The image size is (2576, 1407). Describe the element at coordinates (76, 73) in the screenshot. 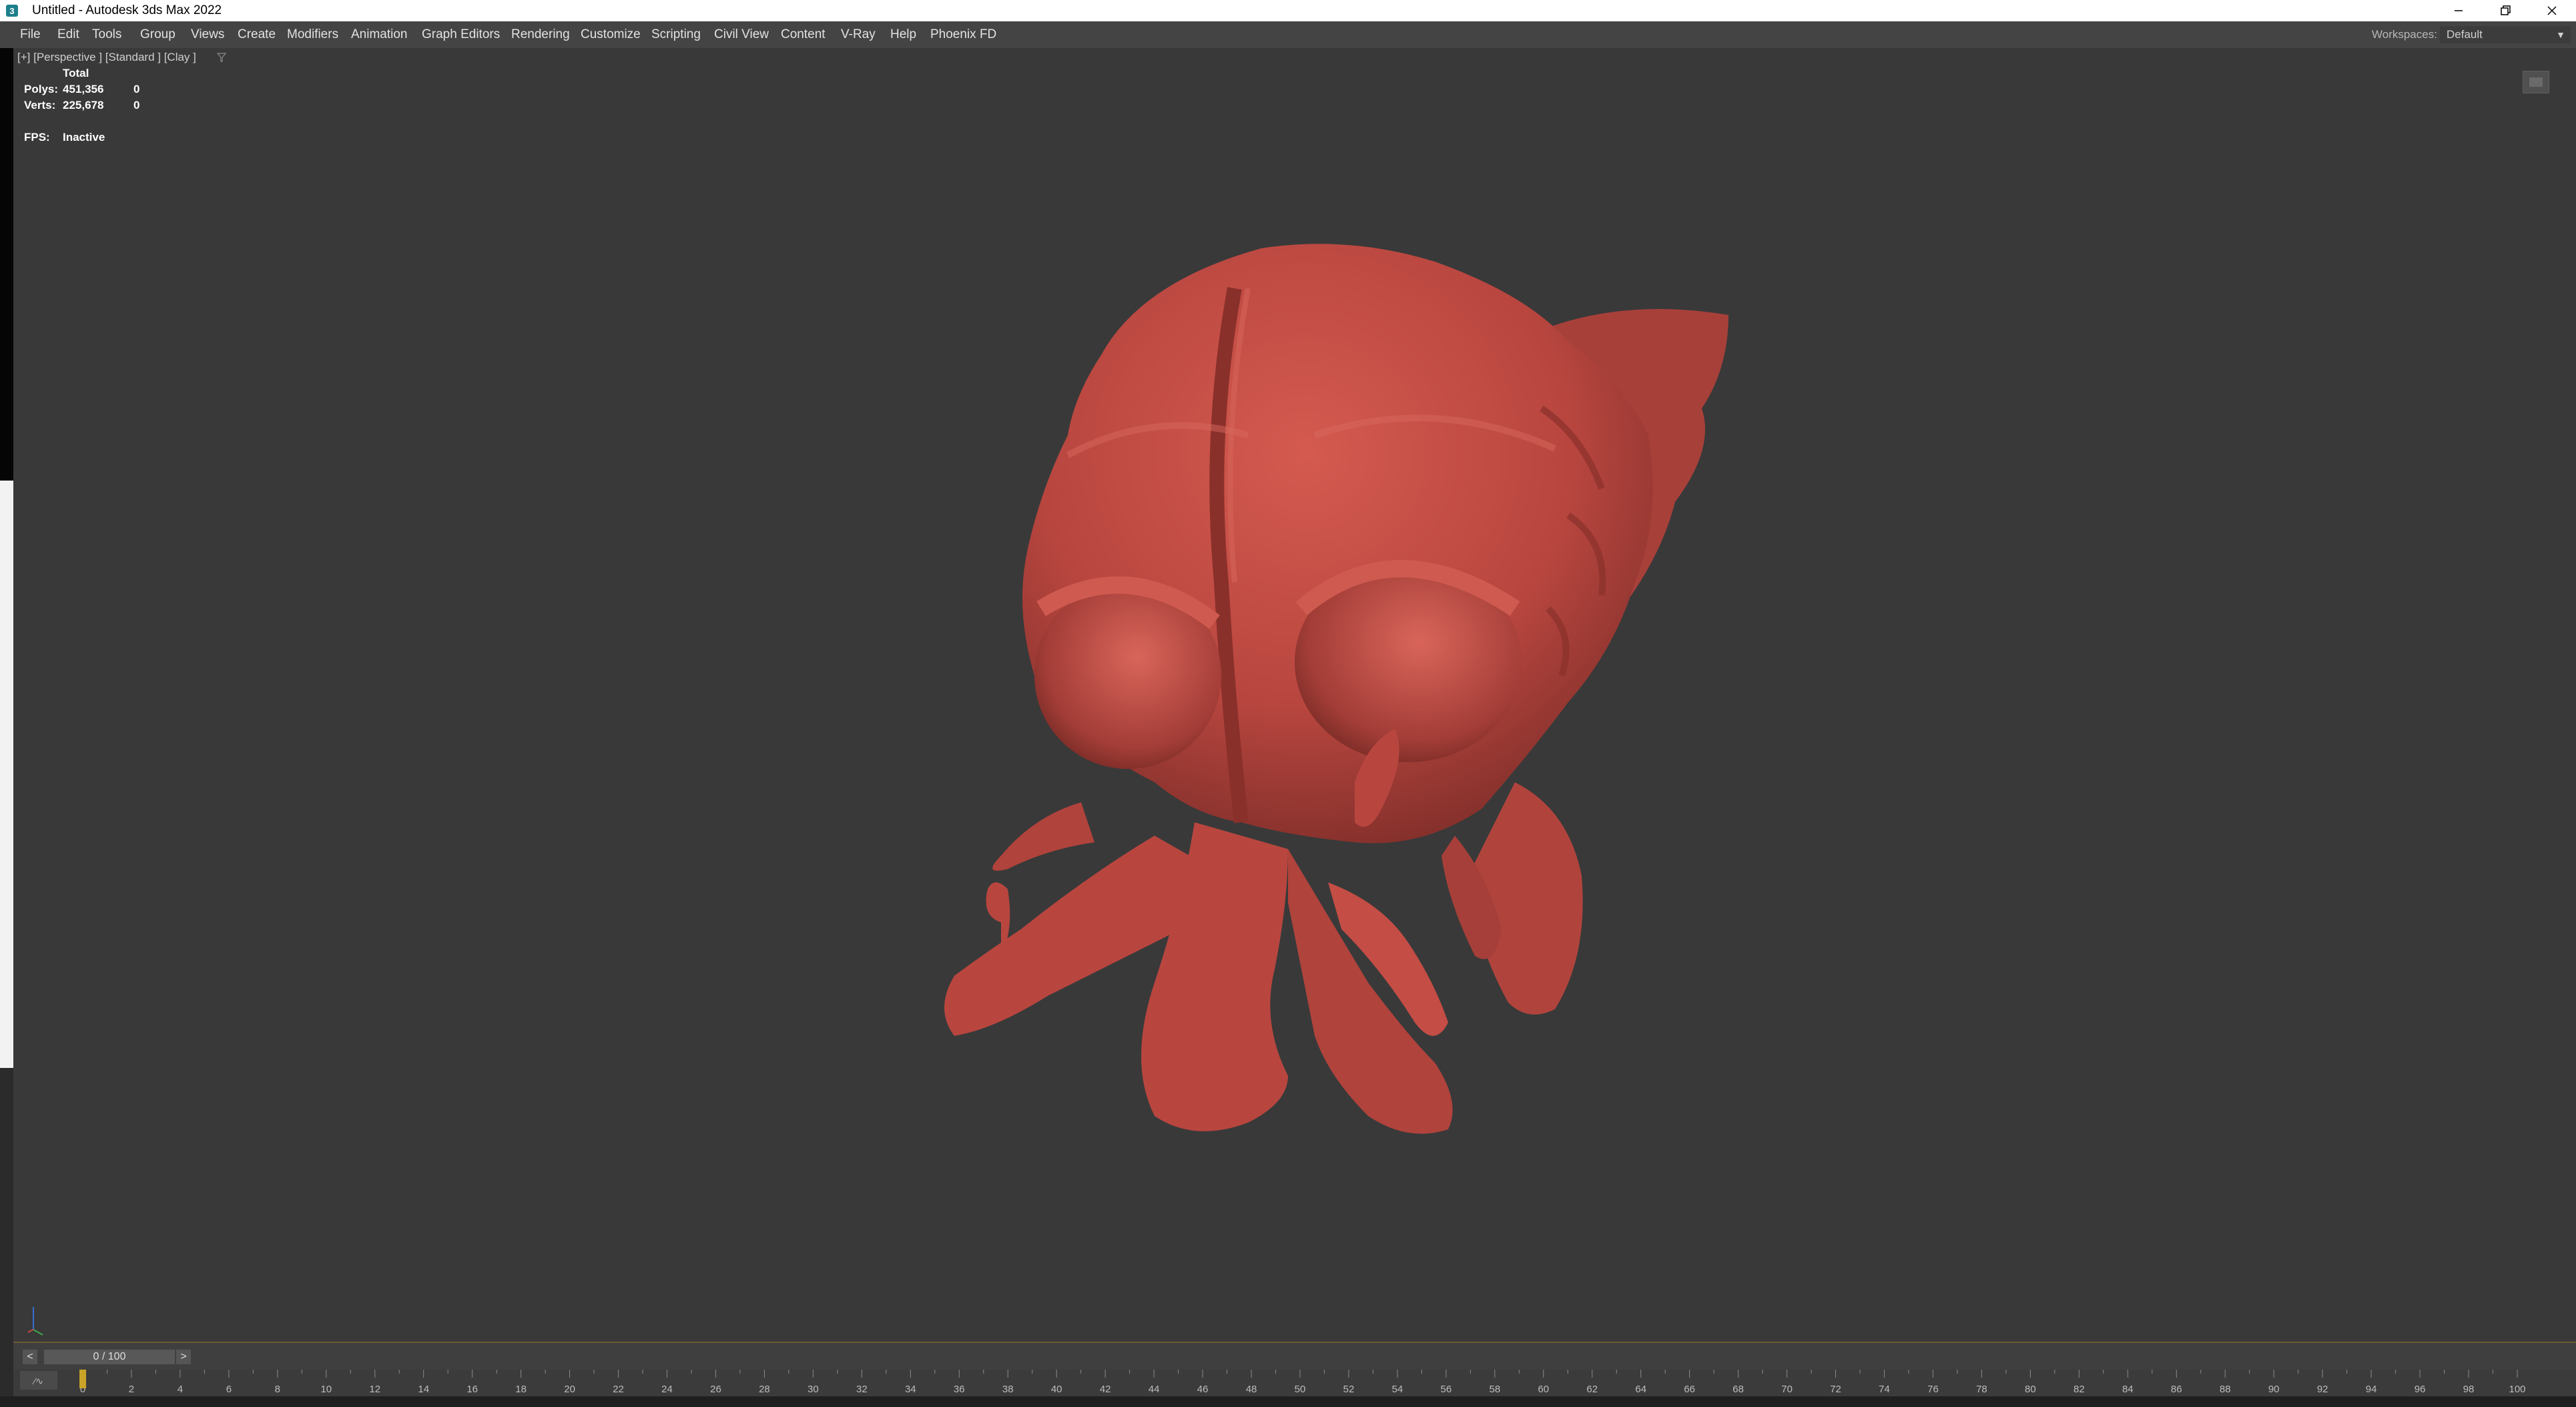

I see `stats-header: Total` at that location.